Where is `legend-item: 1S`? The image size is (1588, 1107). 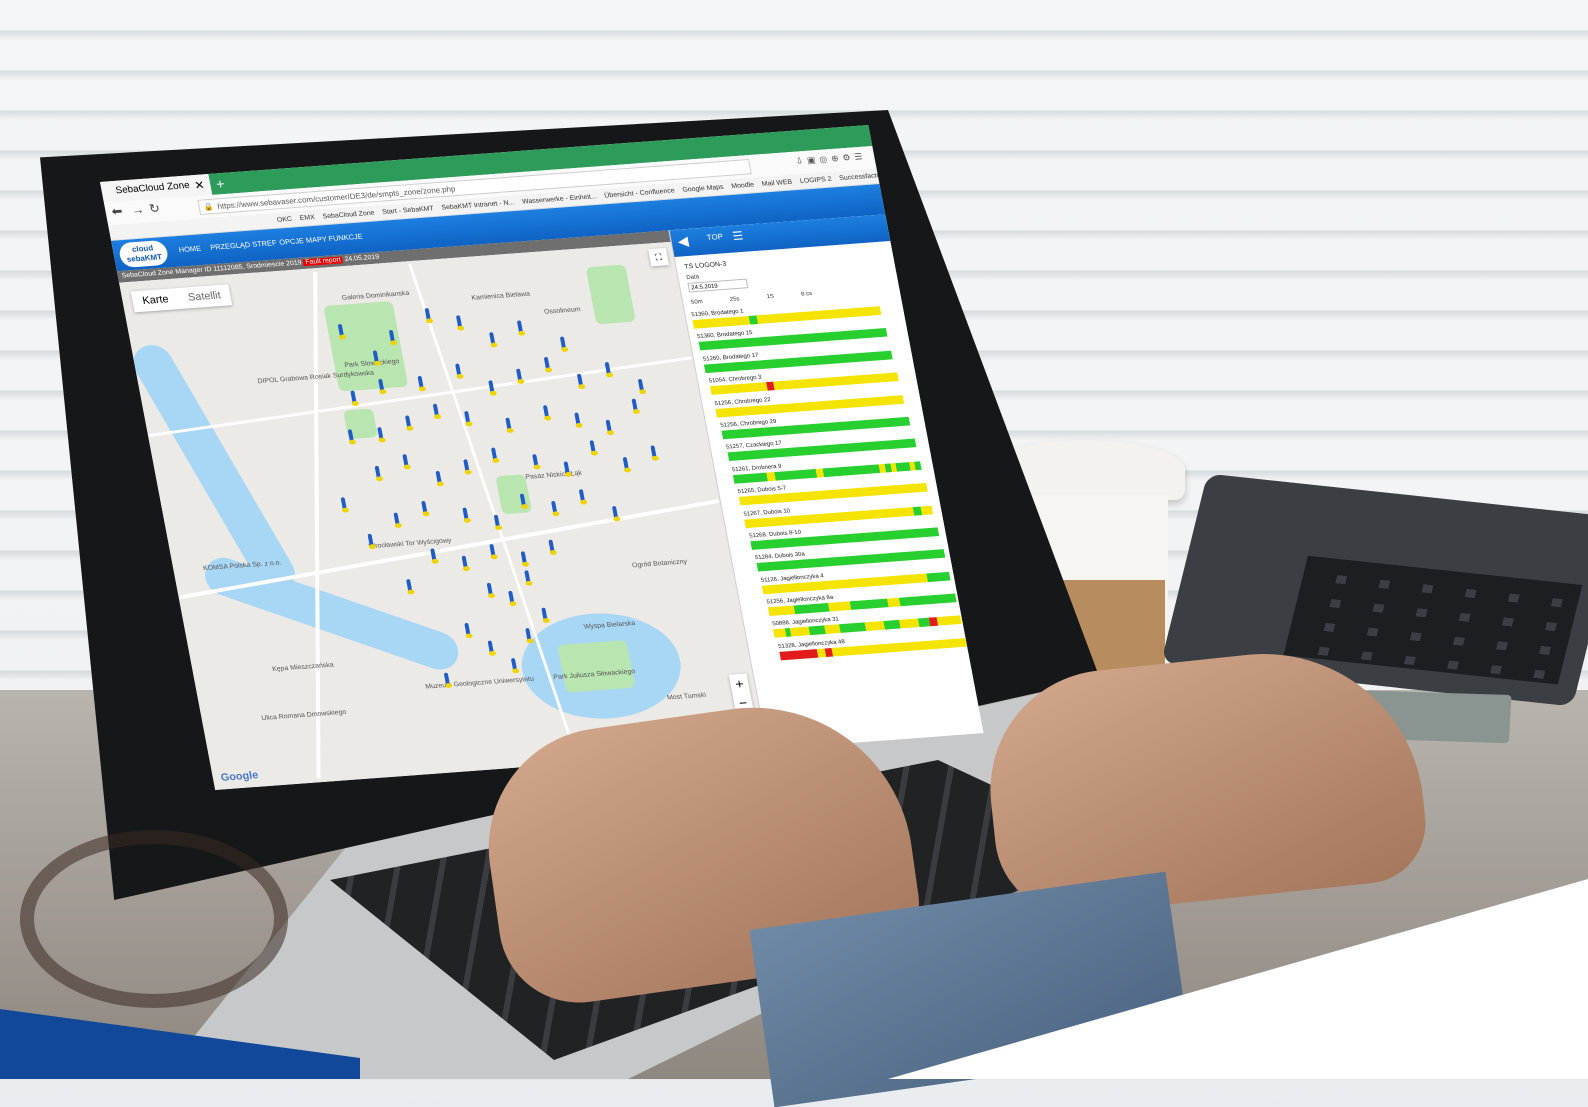 legend-item: 1S is located at coordinates (770, 297).